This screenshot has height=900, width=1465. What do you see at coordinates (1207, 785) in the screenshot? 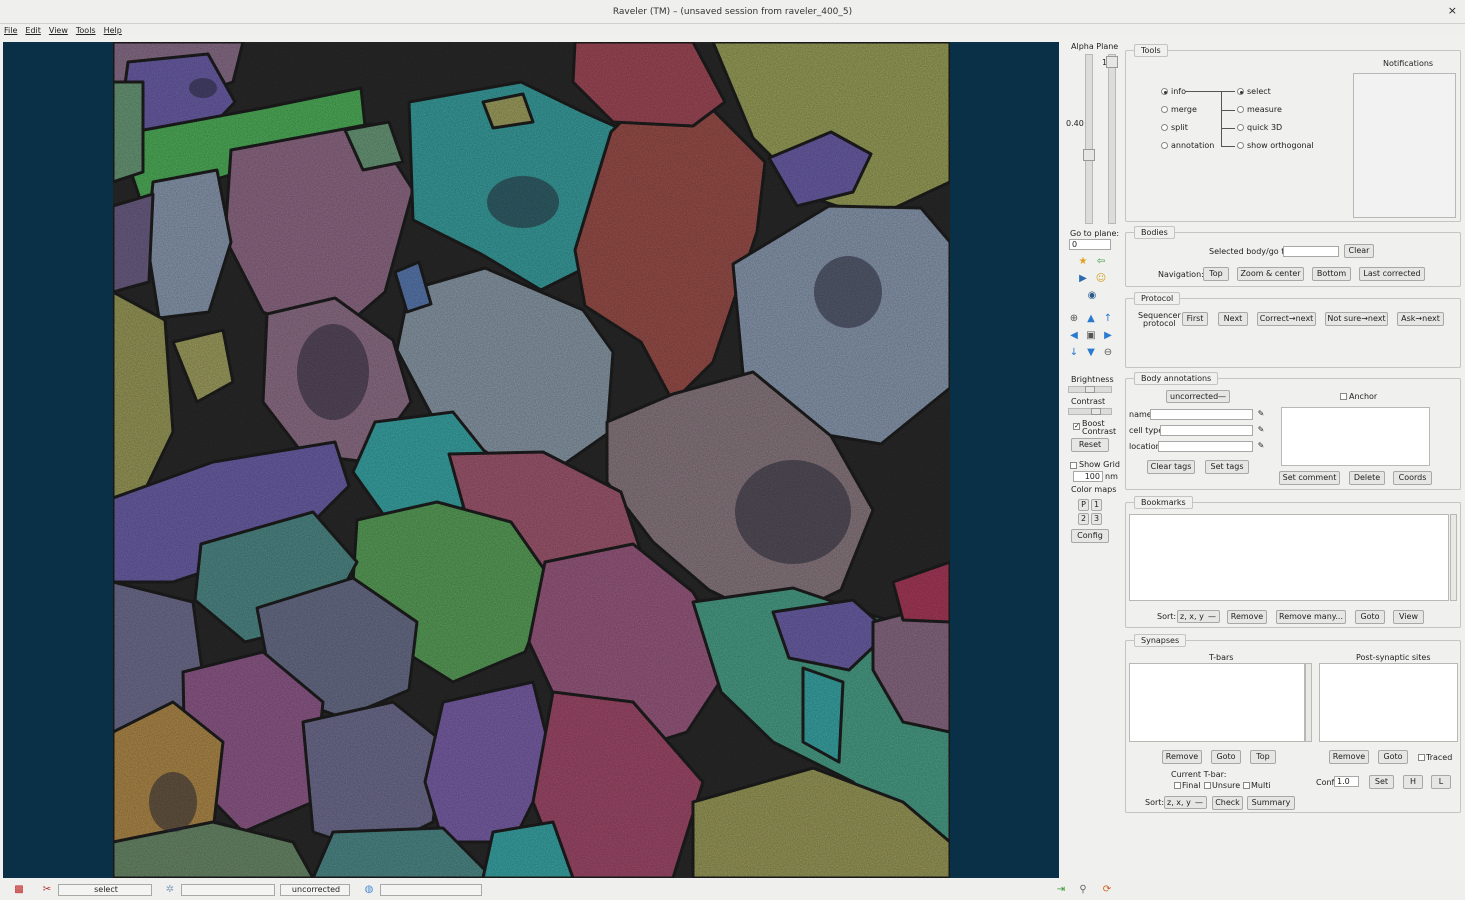
I see `unsure-checkbox` at bounding box center [1207, 785].